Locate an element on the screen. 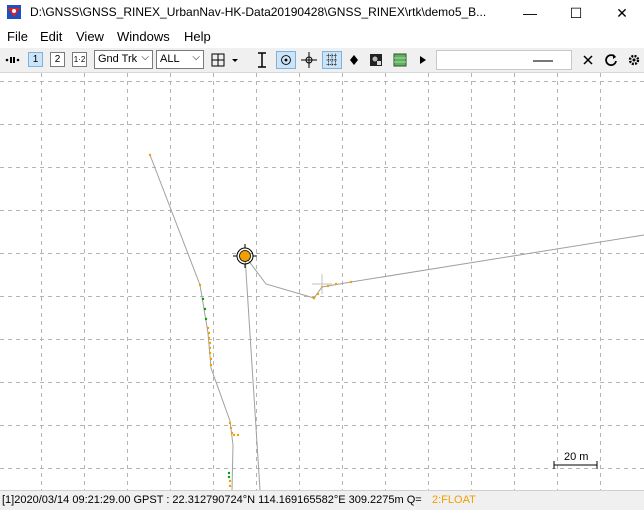 The width and height of the screenshot is (644, 510). menu-help: Help is located at coordinates (197, 36).